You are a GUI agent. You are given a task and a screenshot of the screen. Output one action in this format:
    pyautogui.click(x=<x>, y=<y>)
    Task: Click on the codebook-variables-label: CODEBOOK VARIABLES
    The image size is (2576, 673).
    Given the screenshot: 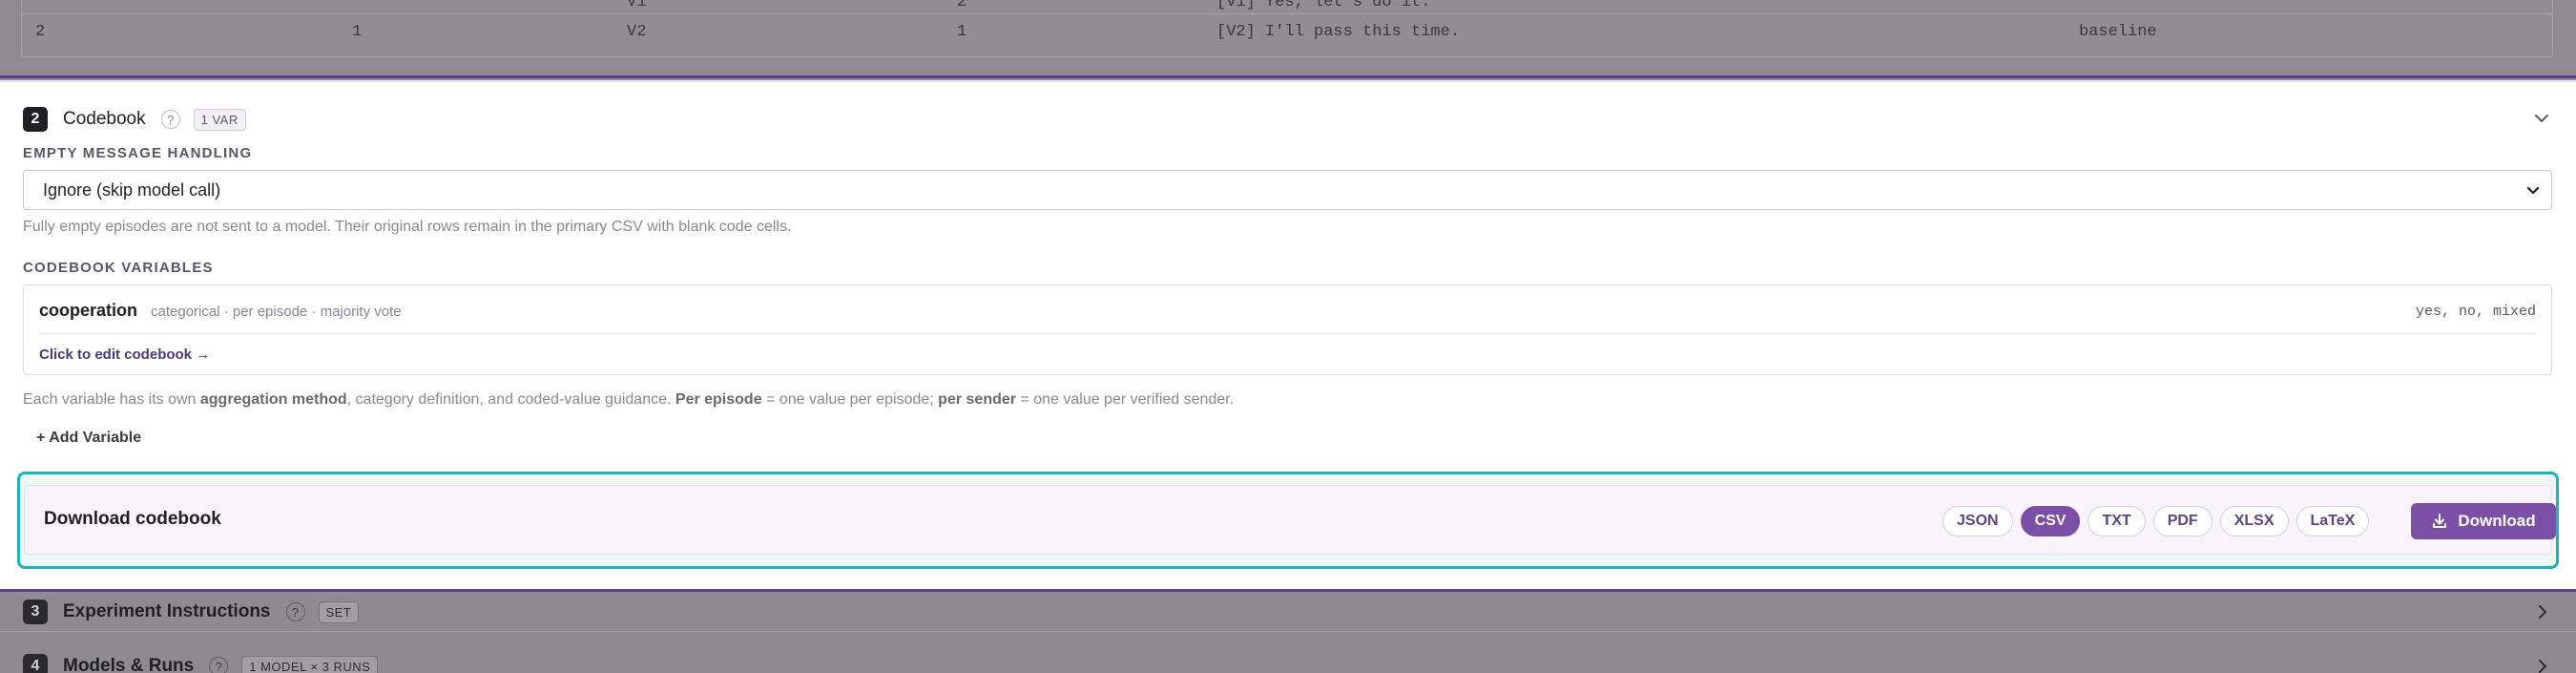 What is the action you would take?
    pyautogui.click(x=118, y=268)
    